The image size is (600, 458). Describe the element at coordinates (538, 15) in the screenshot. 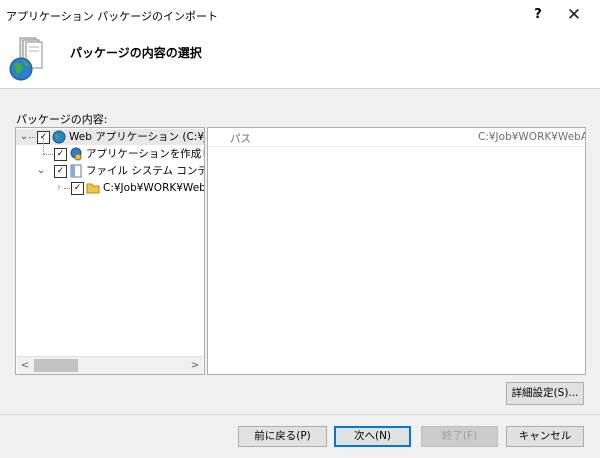

I see `help-button: ?` at that location.